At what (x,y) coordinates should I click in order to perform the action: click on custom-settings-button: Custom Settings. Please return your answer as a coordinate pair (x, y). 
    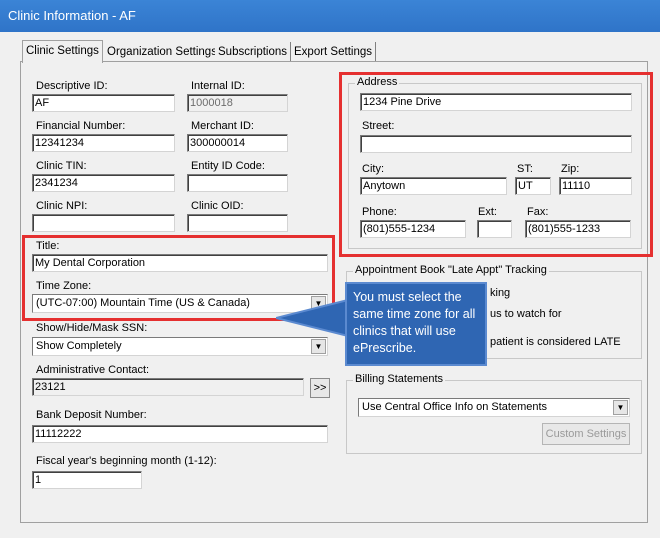
    Looking at the image, I should click on (586, 434).